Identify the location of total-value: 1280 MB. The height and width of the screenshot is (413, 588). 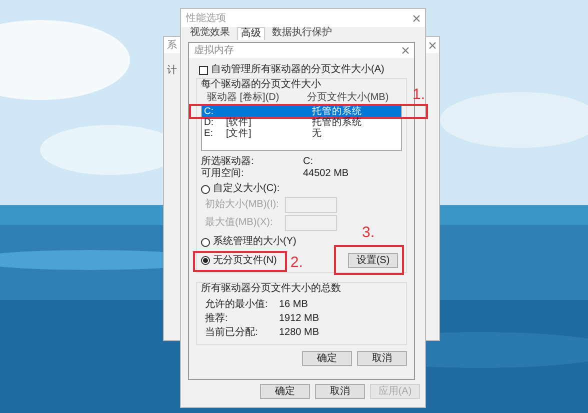
(299, 333).